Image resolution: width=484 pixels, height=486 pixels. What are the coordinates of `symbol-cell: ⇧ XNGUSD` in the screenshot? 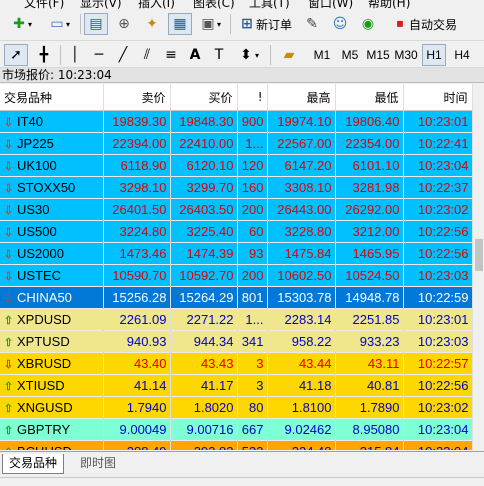 It's located at (52, 407).